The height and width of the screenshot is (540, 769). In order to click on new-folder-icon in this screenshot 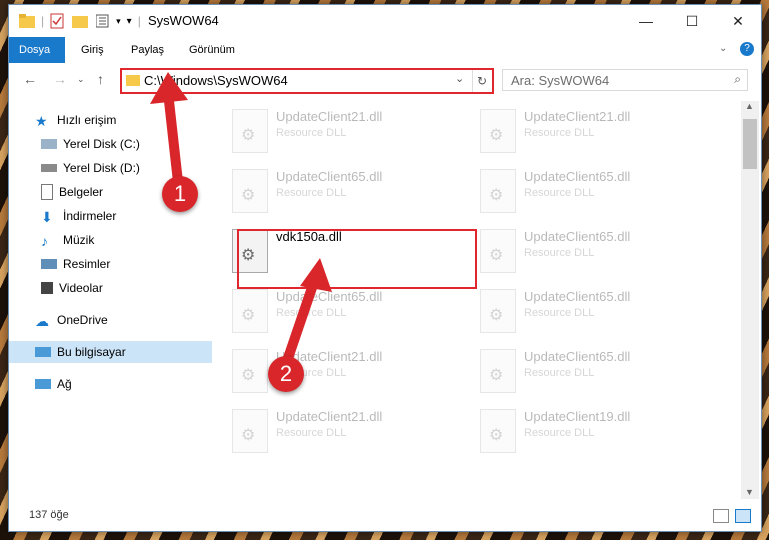, I will do `click(80, 21)`.